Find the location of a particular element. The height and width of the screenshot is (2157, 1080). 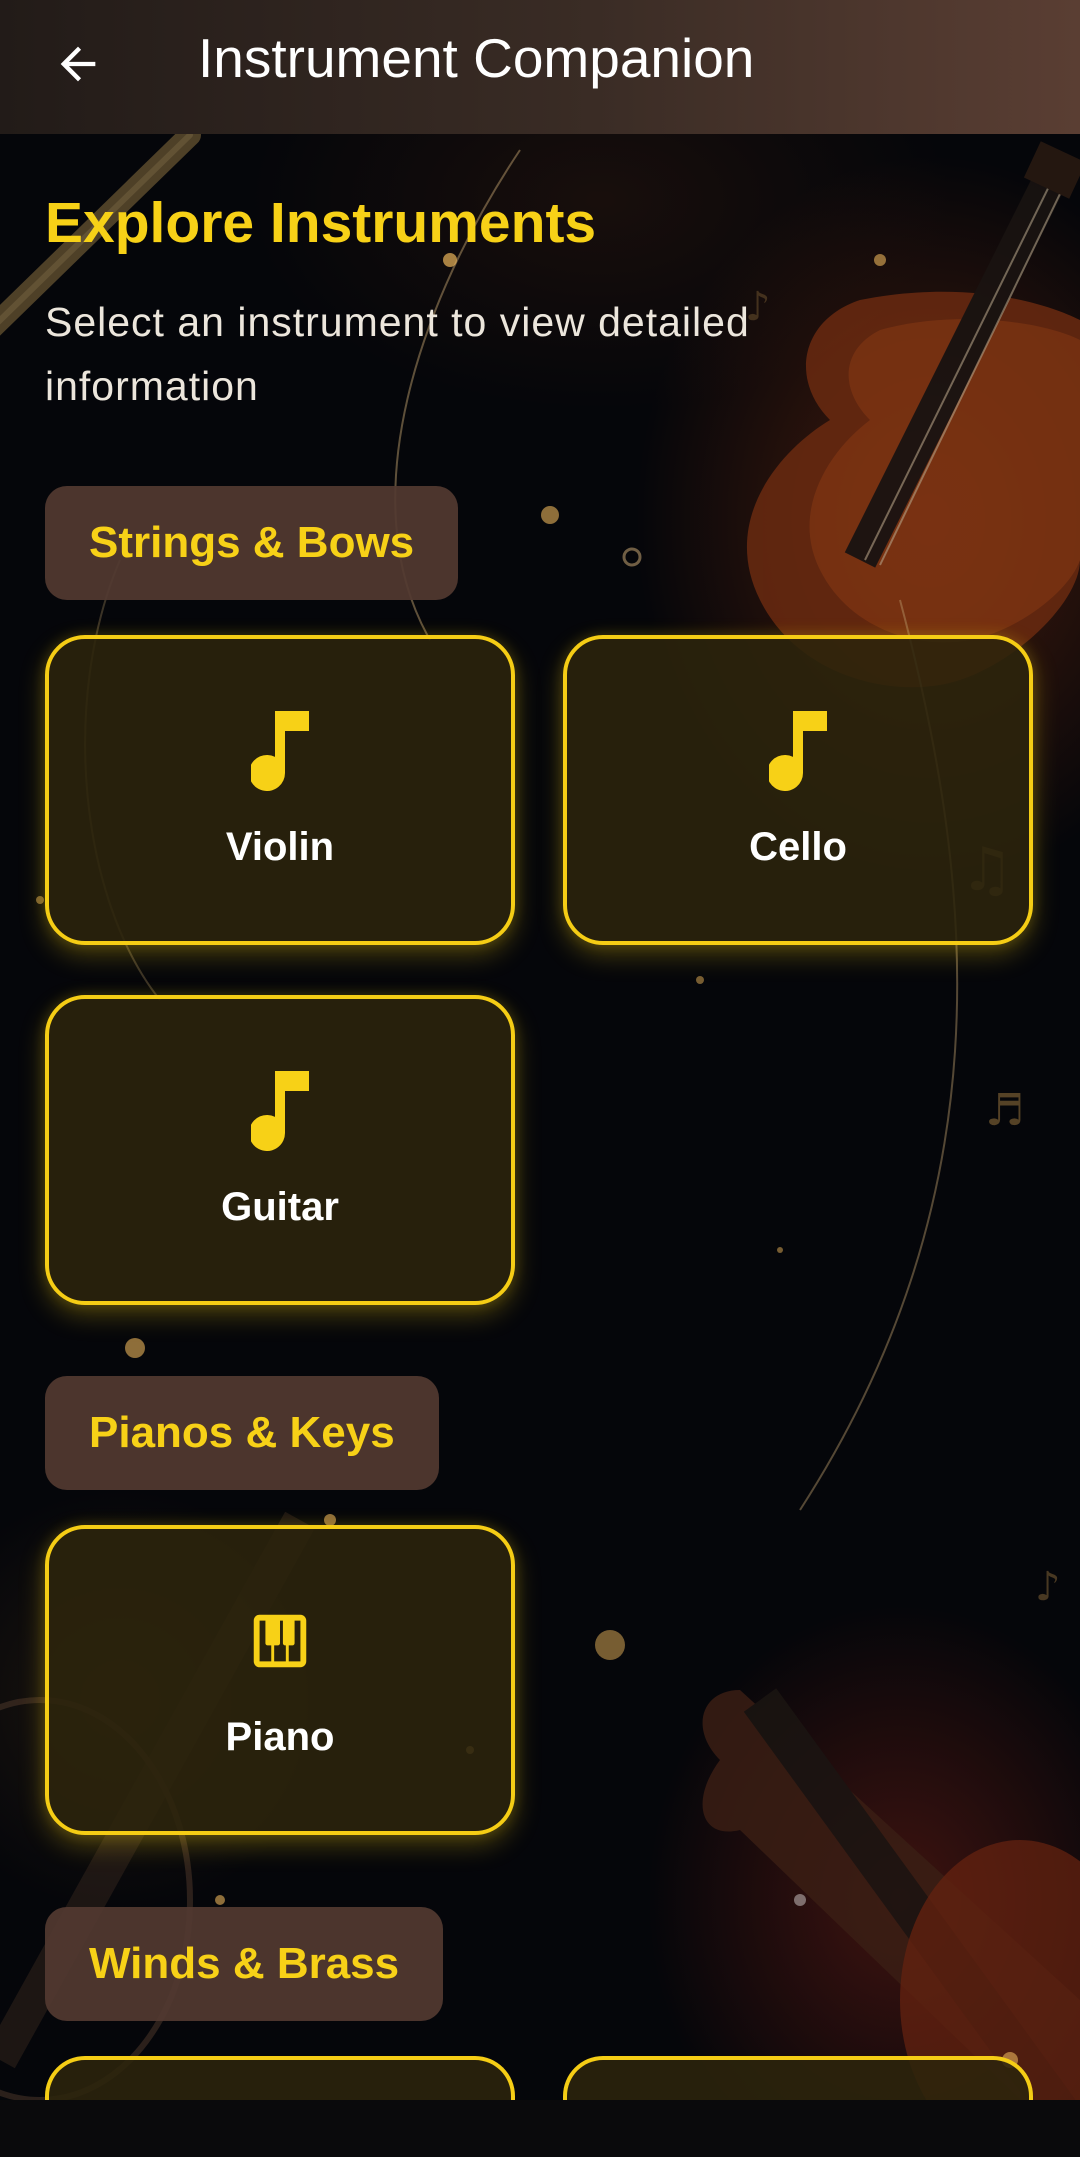

instrument-card-cello: Cello is located at coordinates (798, 790).